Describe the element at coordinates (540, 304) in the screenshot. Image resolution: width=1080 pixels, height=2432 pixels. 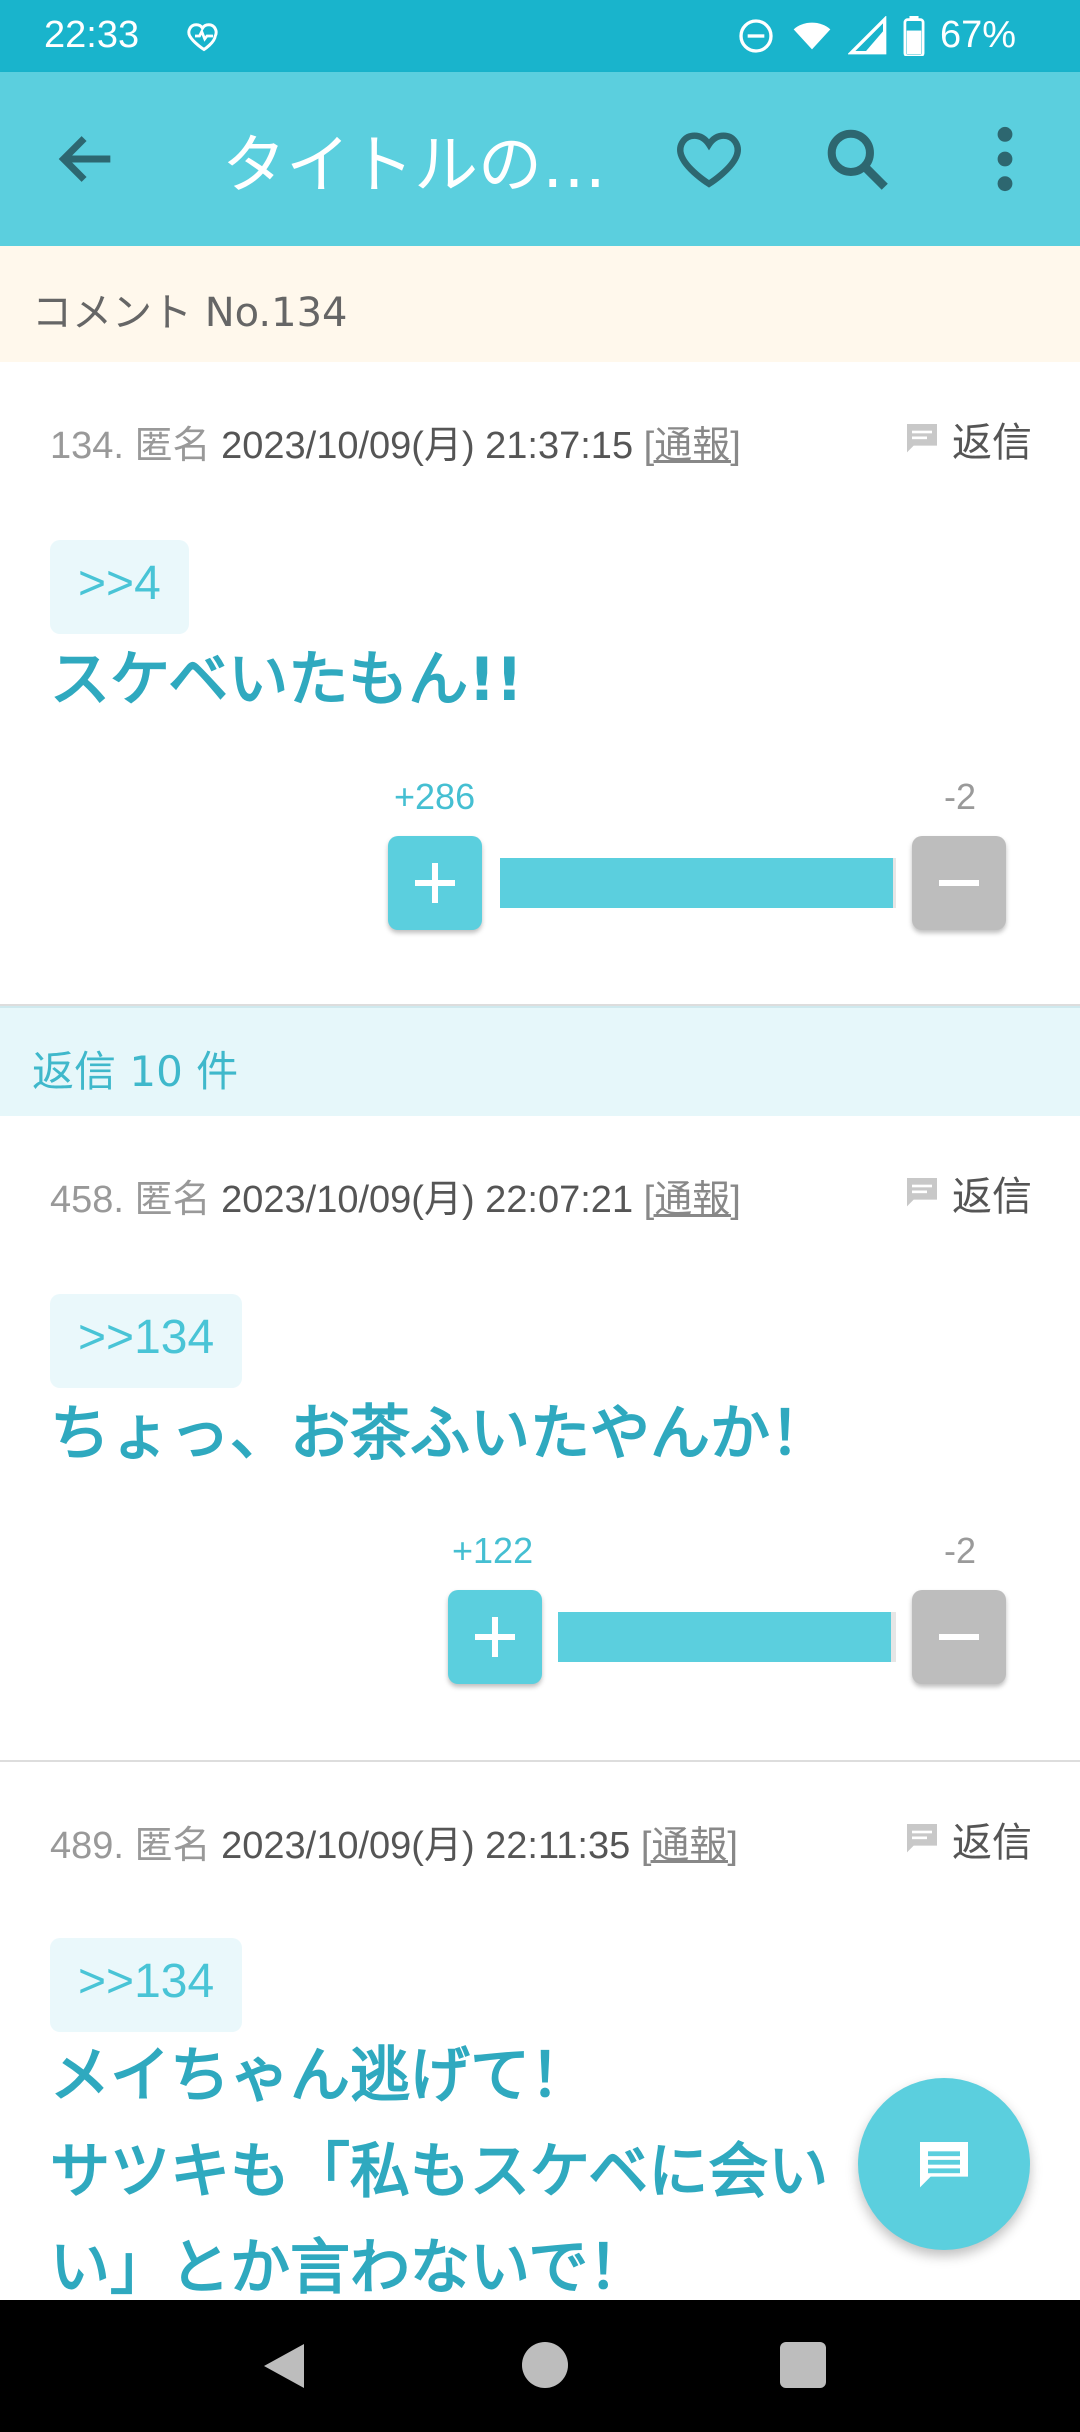
I see `comment-number-header: コメント No.134` at that location.